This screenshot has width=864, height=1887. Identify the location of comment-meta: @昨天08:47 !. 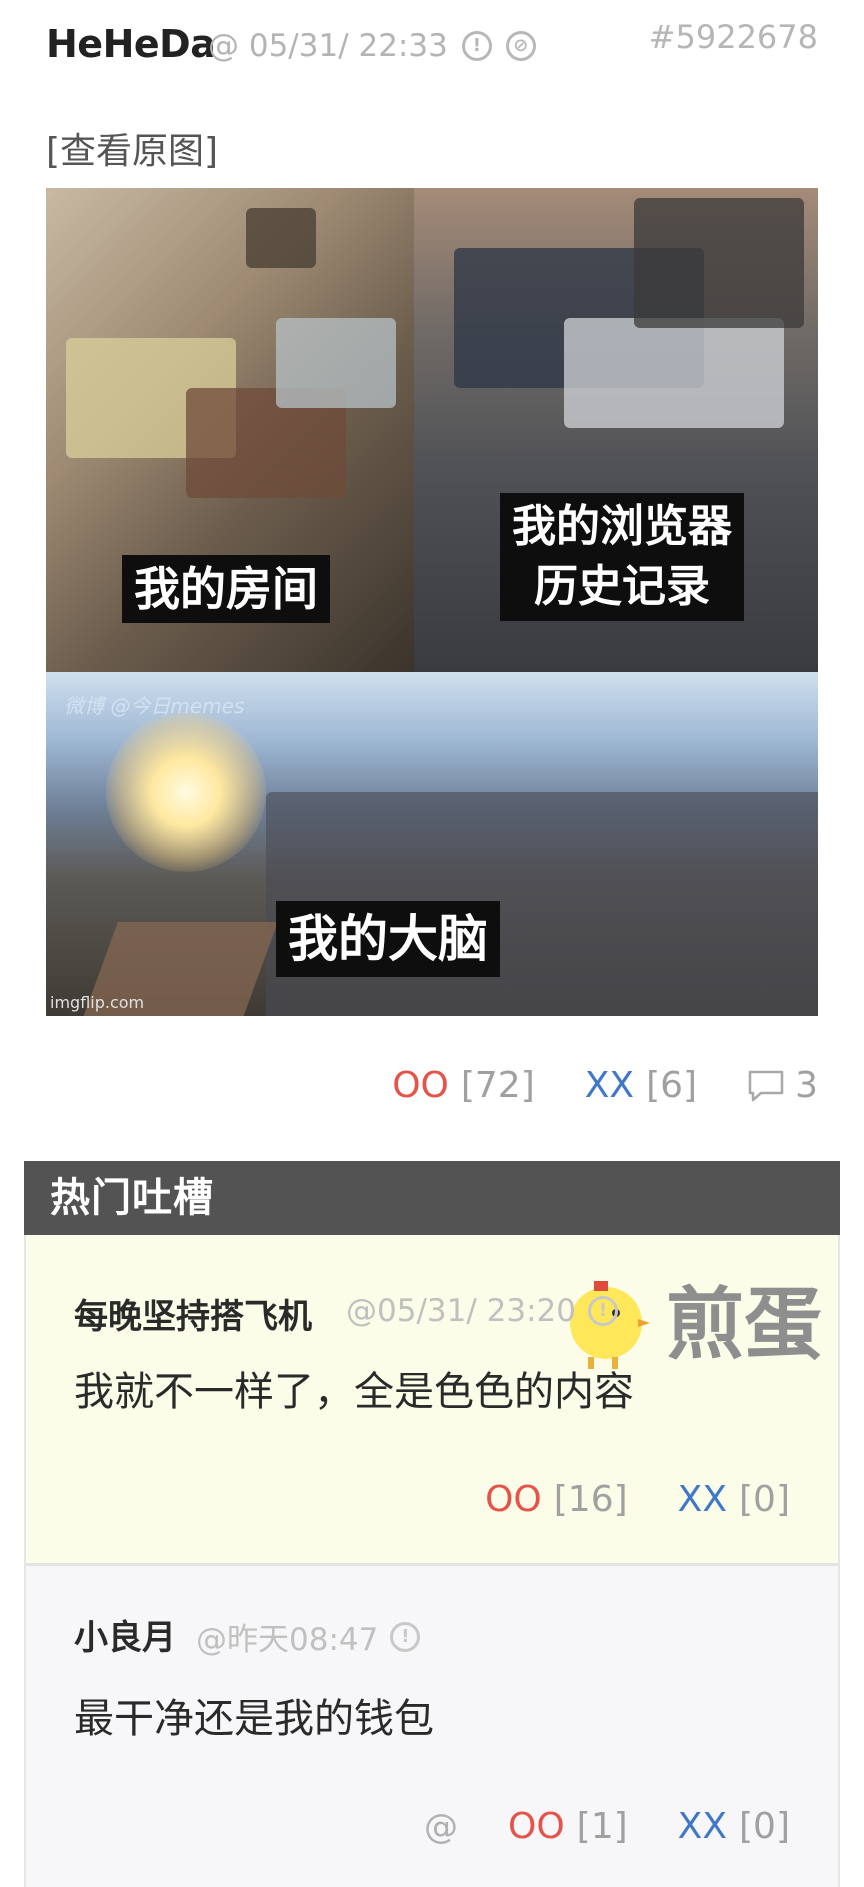
(308, 1636).